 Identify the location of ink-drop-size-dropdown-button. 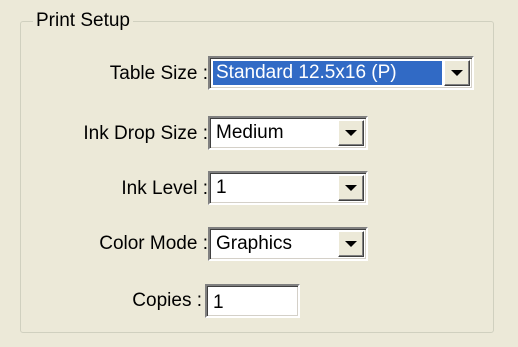
(351, 133).